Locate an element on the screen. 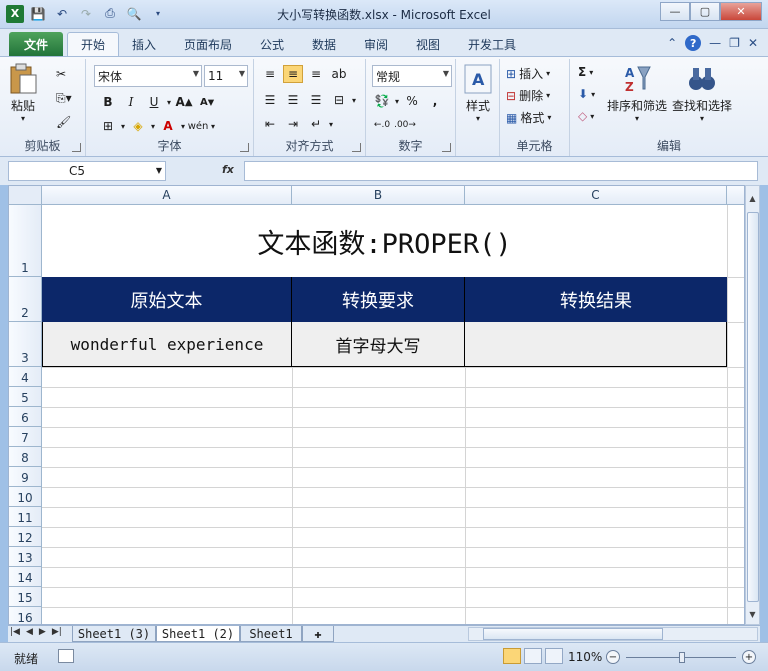  sort-filter-button: A Z 排序和筛选 ▾ is located at coordinates (637, 93).